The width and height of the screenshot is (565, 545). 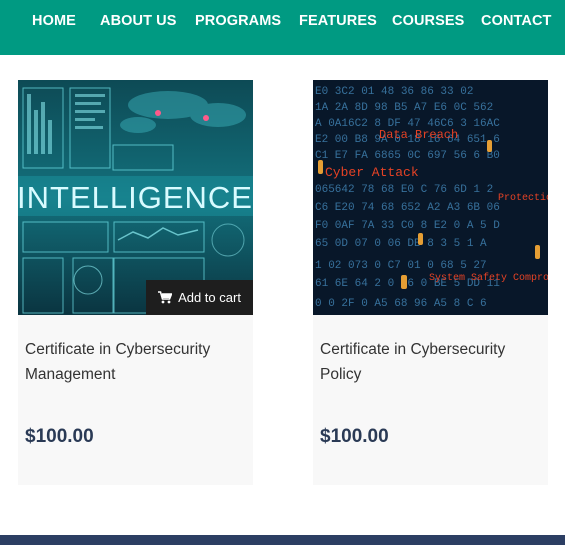 I want to click on product-title: Certificate in Cybersecurity Management, so click(x=134, y=362).